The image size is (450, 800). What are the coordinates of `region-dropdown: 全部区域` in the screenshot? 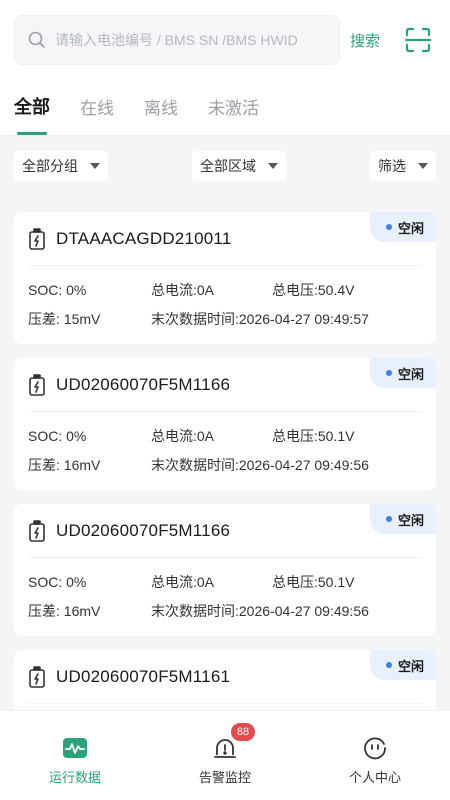 It's located at (239, 166).